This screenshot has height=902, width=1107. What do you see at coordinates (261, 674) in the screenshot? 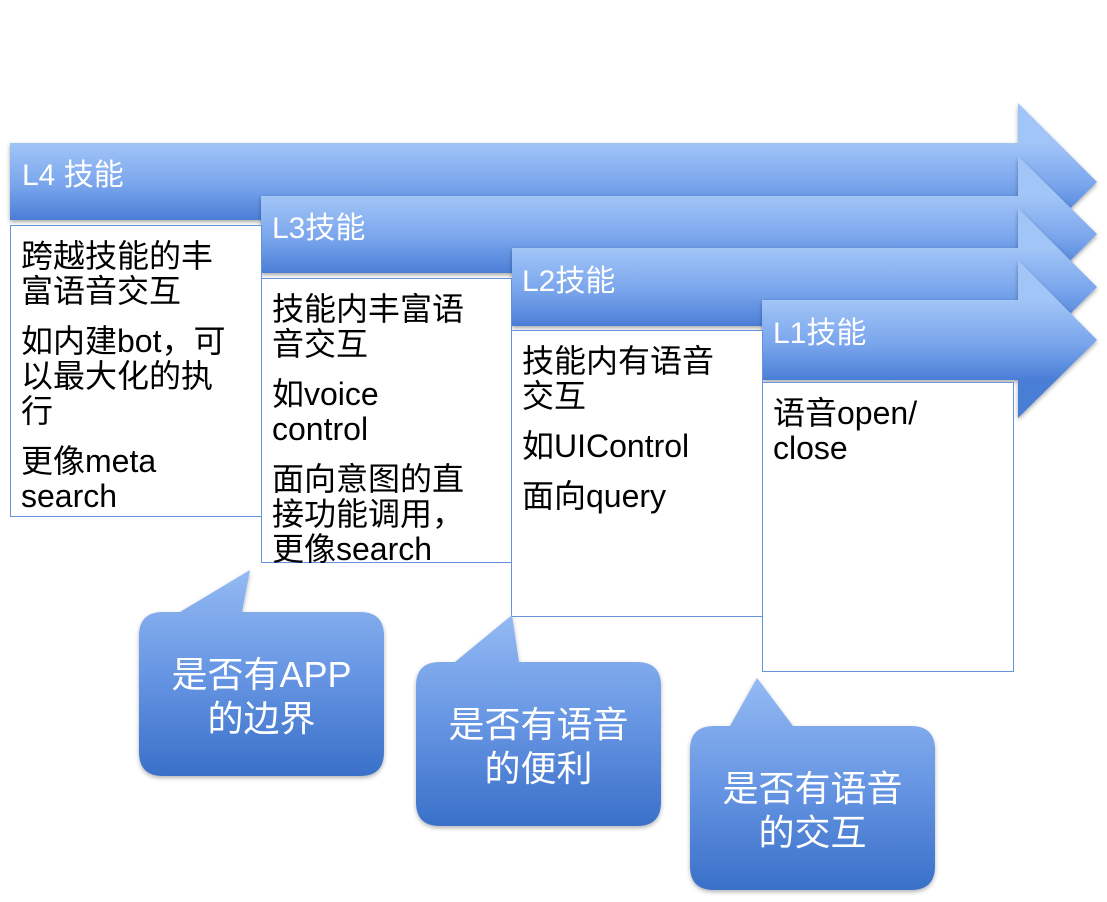
I see `callout-text-line: 是否有APP` at bounding box center [261, 674].